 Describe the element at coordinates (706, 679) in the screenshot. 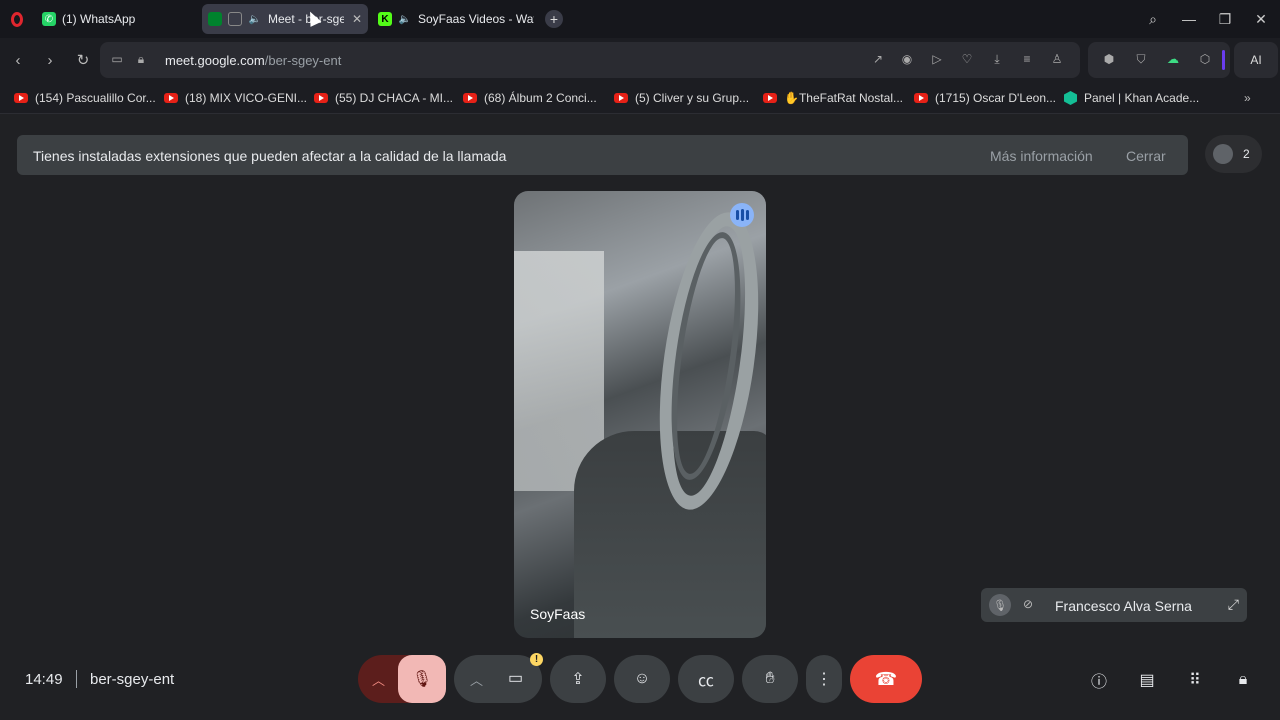

I see `captions-button: ㏄` at that location.